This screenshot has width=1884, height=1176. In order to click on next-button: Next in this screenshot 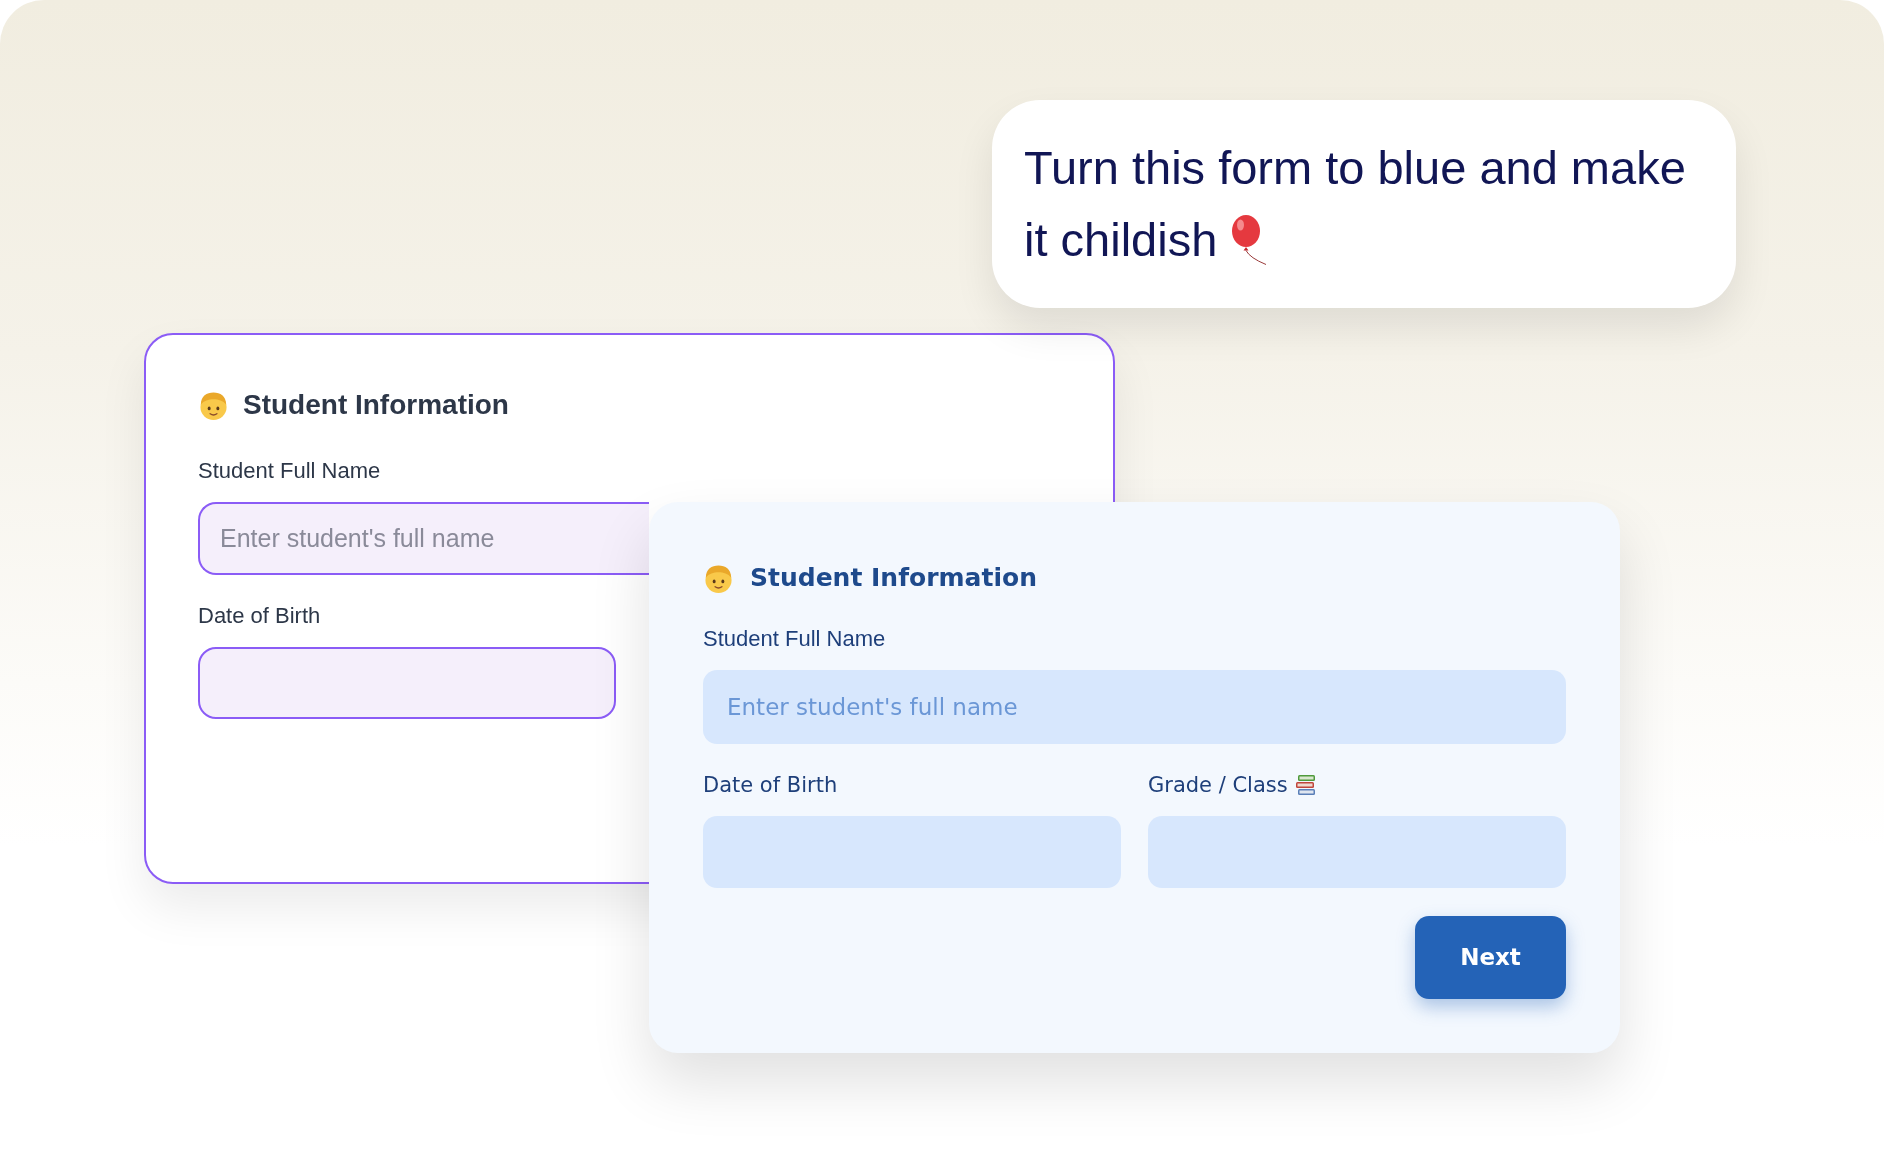, I will do `click(1490, 957)`.